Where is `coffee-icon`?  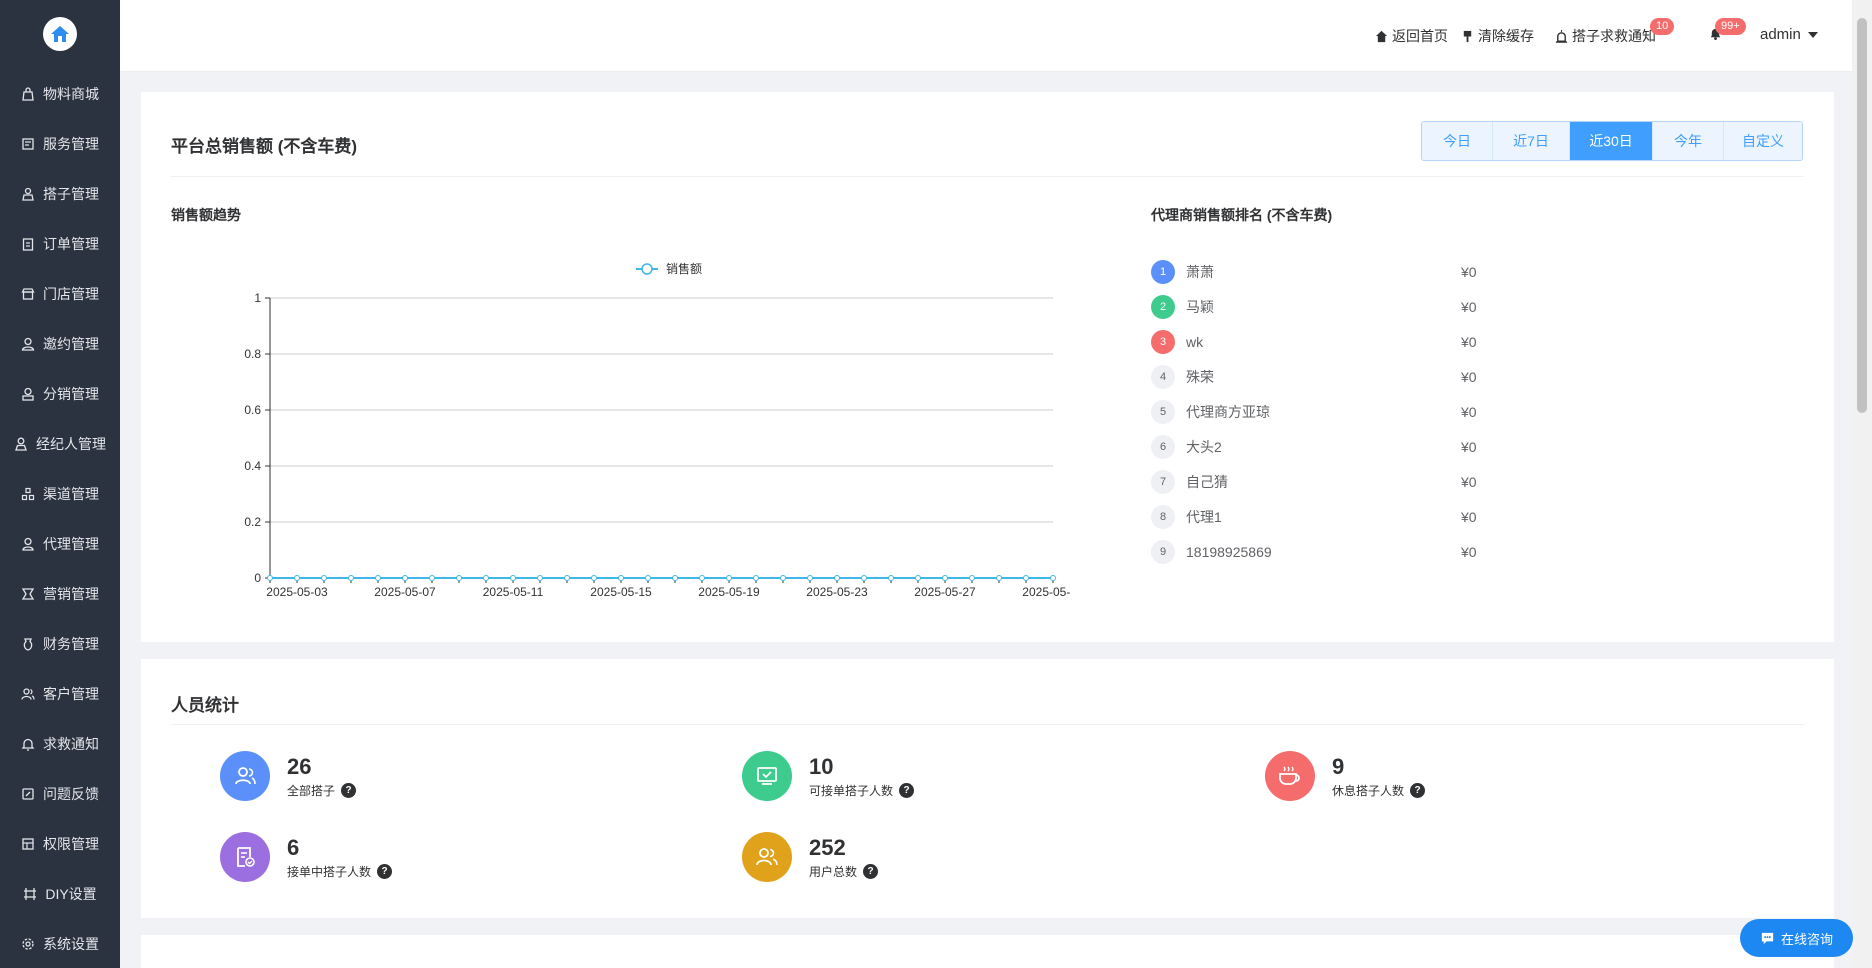 coffee-icon is located at coordinates (1290, 776).